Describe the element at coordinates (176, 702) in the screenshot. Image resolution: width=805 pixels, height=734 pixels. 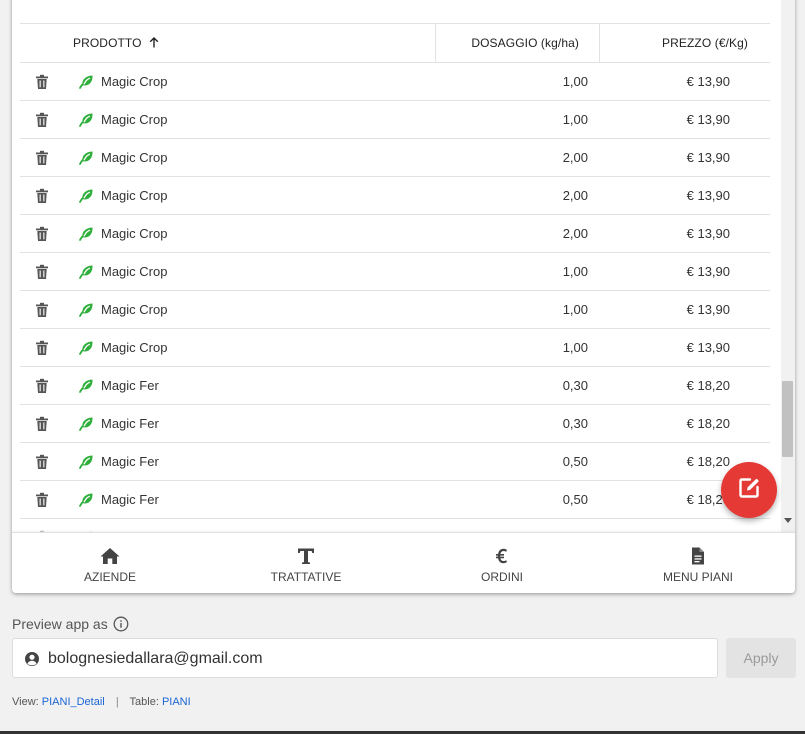
I see `table-link: PIANI` at that location.